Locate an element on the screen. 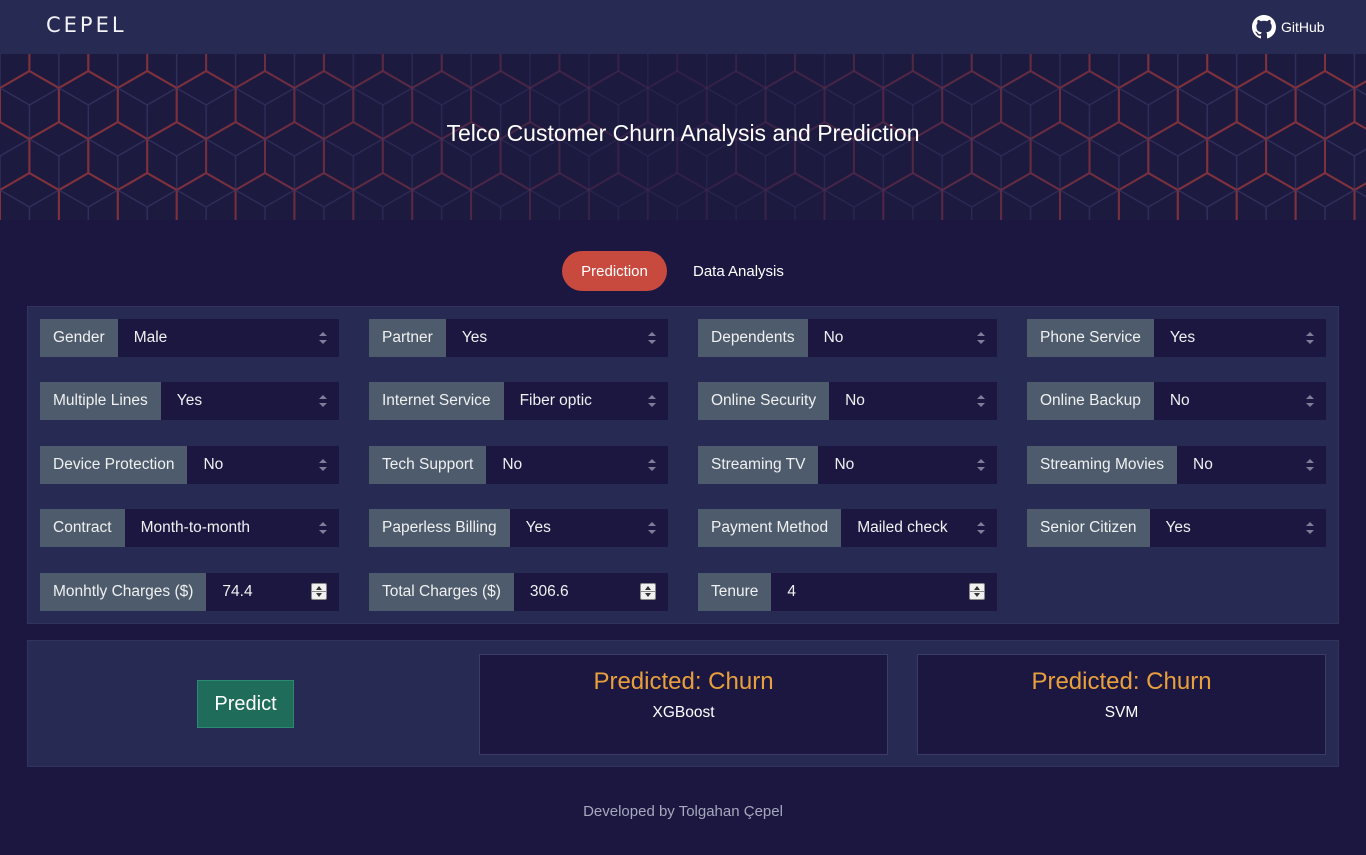 The image size is (1366, 855). field-partner: Partner Yes is located at coordinates (518, 338).